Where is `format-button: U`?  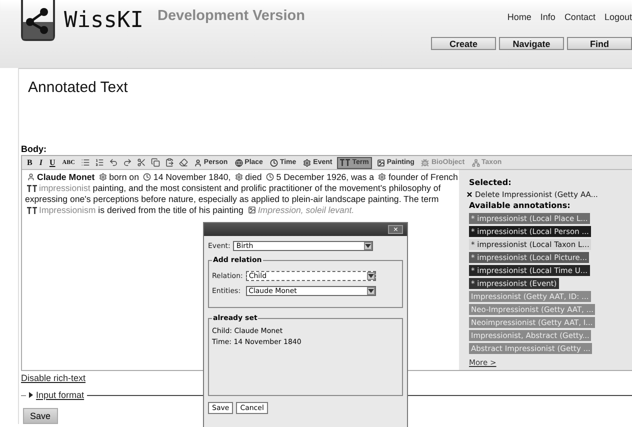 format-button: U is located at coordinates (52, 162).